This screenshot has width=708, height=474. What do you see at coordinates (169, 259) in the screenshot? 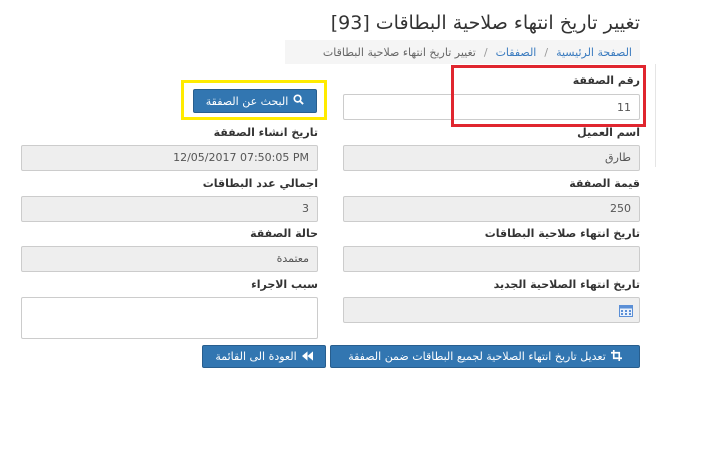
I see `deal-status-field: معتمدة` at bounding box center [169, 259].